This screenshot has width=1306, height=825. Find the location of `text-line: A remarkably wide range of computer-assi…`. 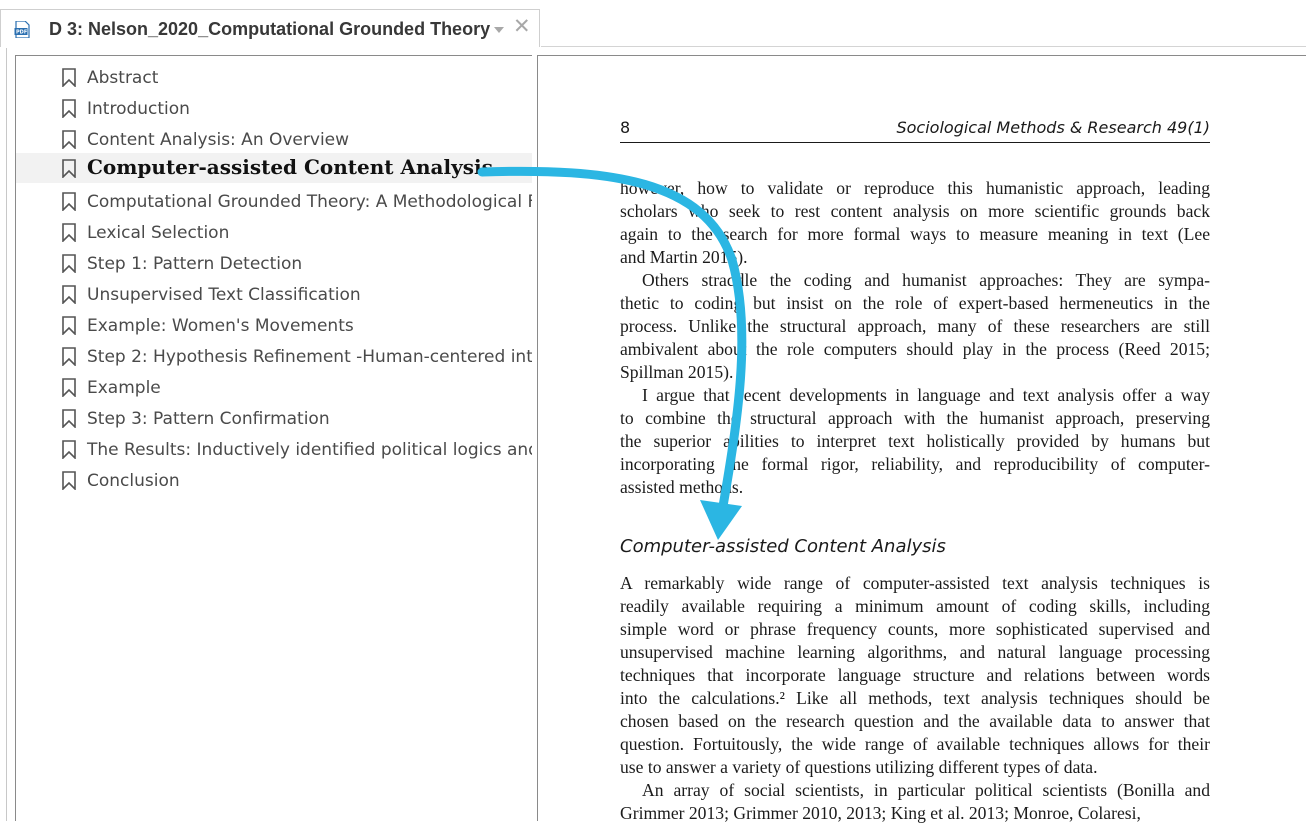

text-line: A remarkably wide range of computer-assi… is located at coordinates (915, 583).